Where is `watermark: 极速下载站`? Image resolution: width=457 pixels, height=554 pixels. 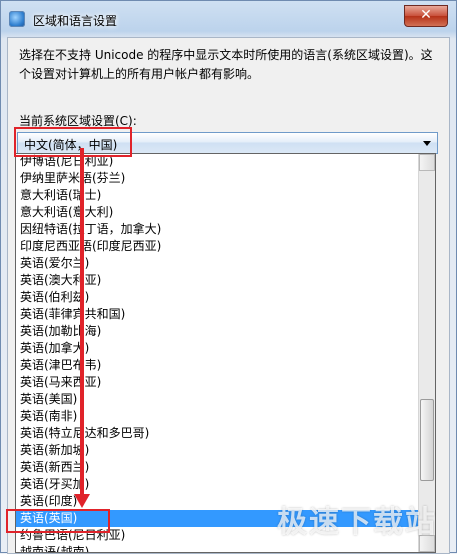 watermark: 极速下载站 is located at coordinates (357, 522).